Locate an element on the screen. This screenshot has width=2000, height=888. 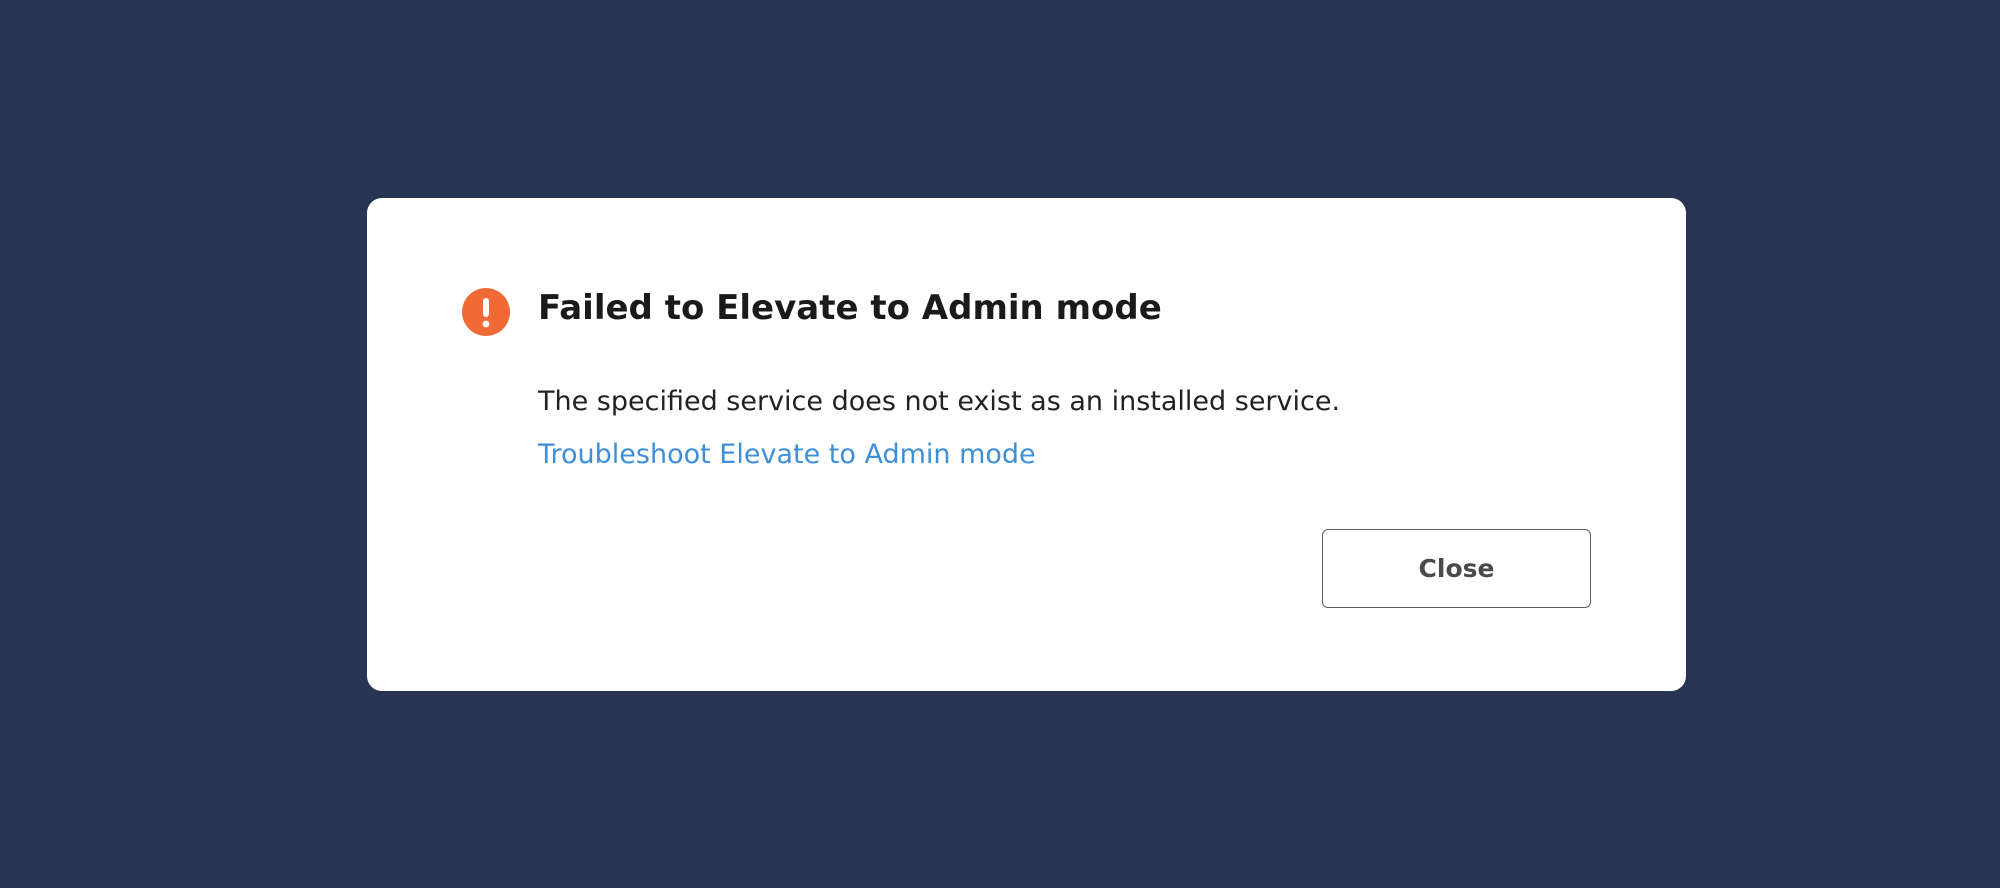
close-button: Close is located at coordinates (1456, 568).